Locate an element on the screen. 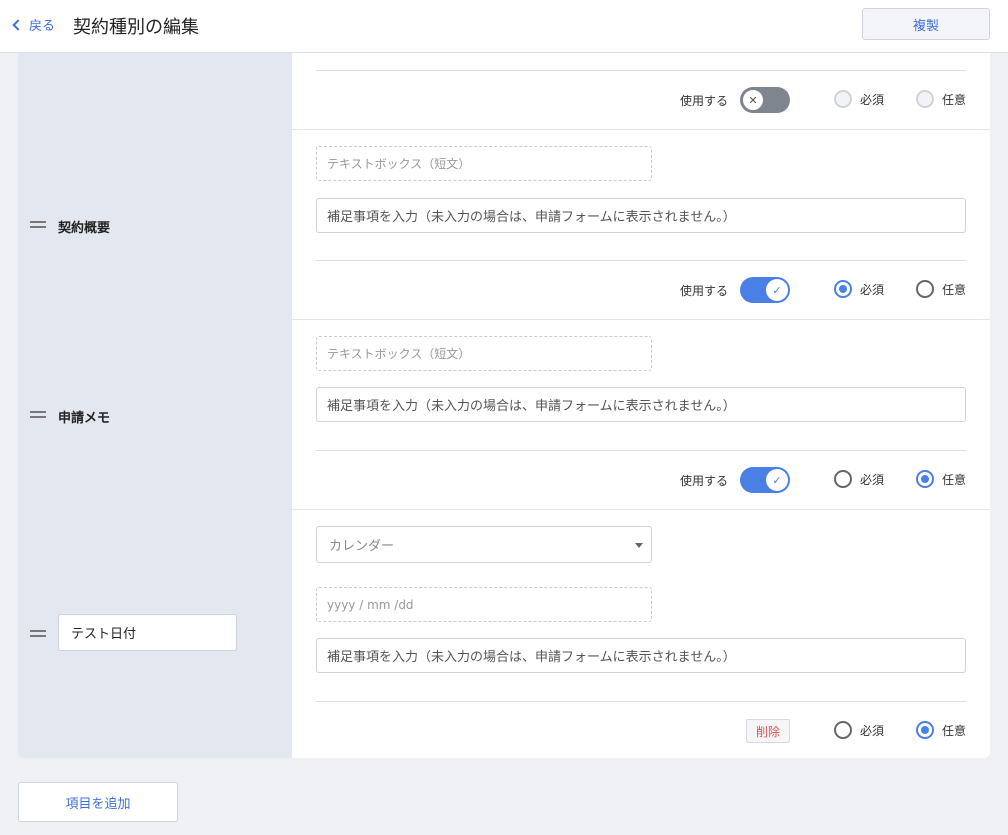 The image size is (1008, 835). caret-down-icon is located at coordinates (639, 545).